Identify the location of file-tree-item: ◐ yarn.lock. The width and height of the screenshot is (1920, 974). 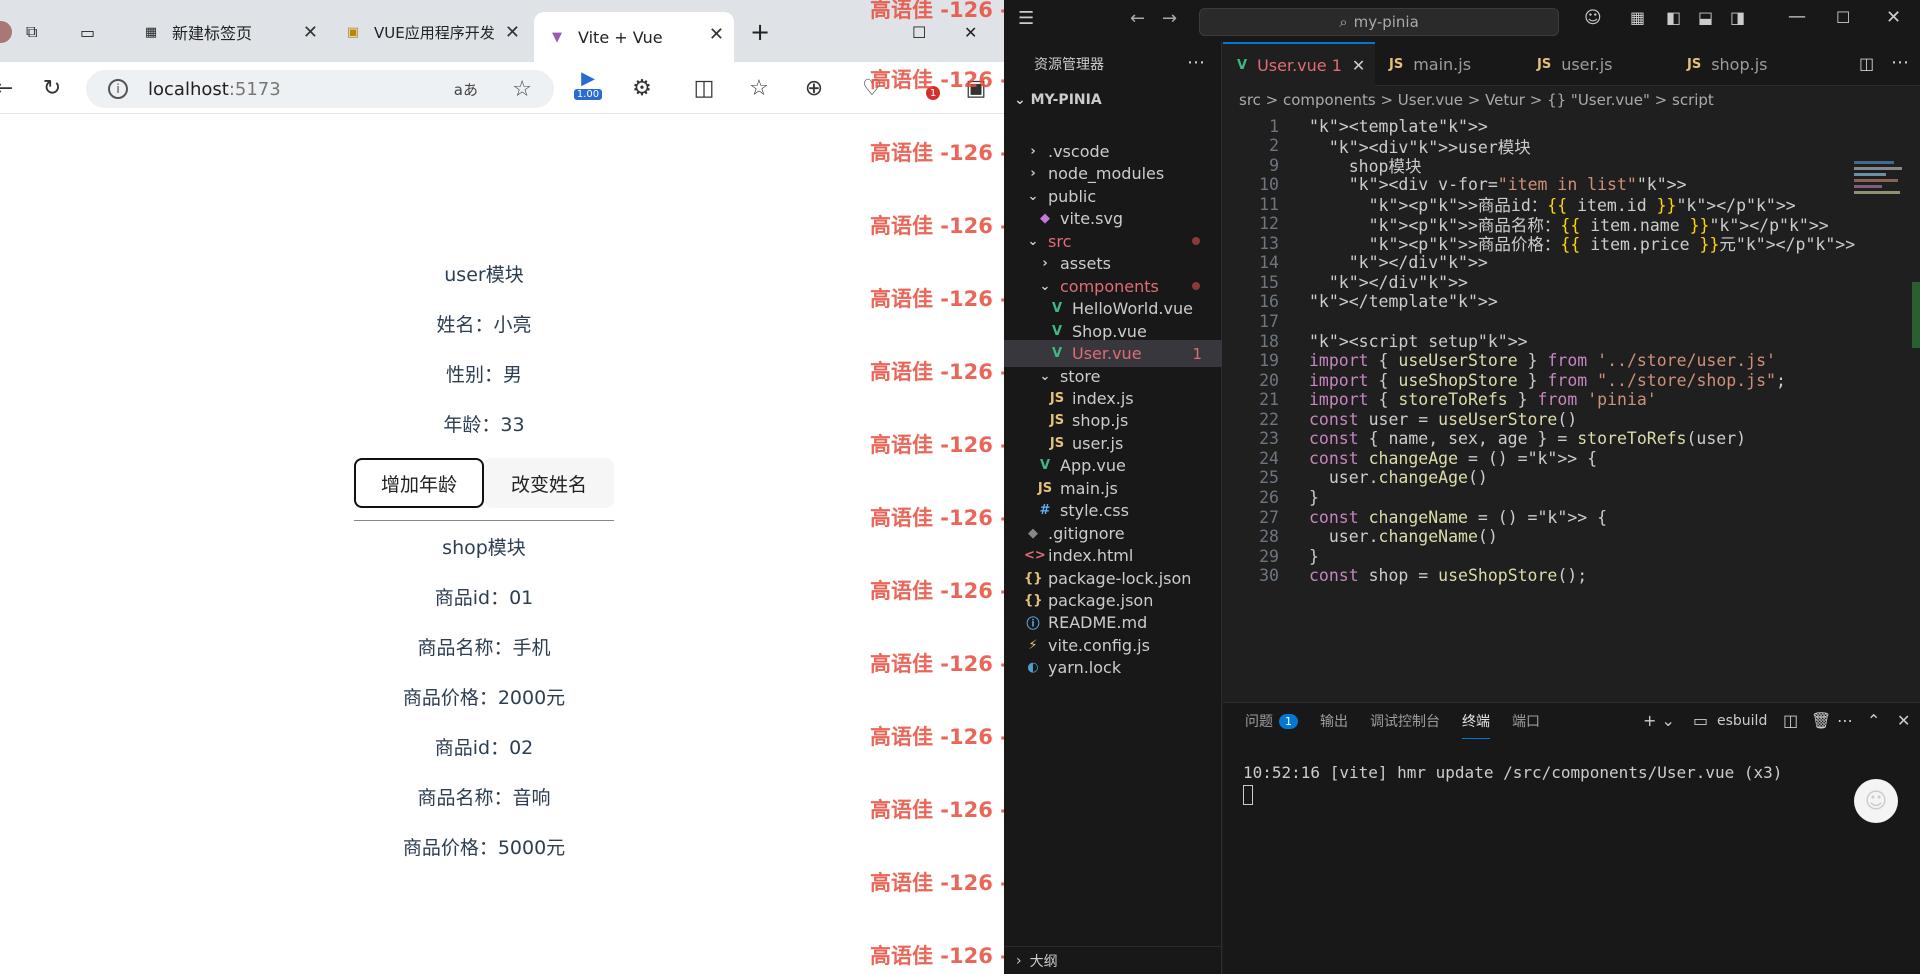
(1113, 667).